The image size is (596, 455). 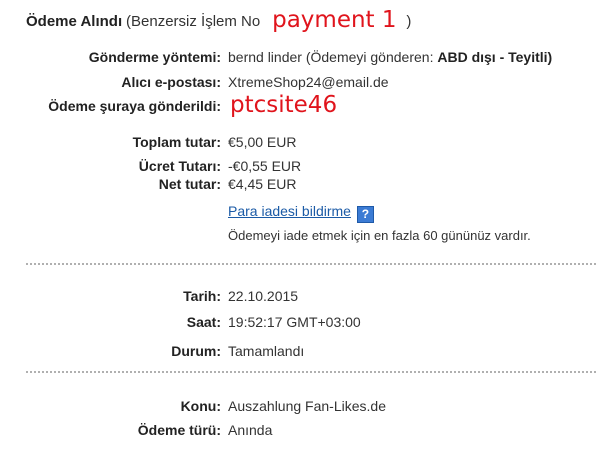 What do you see at coordinates (307, 406) in the screenshot?
I see `subject-value: Auszahlung Fan-Likes.de` at bounding box center [307, 406].